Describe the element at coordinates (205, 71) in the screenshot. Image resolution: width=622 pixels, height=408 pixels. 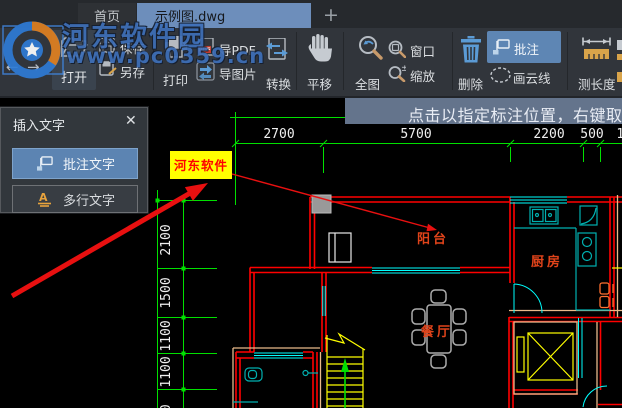
I see `image-export-icon` at that location.